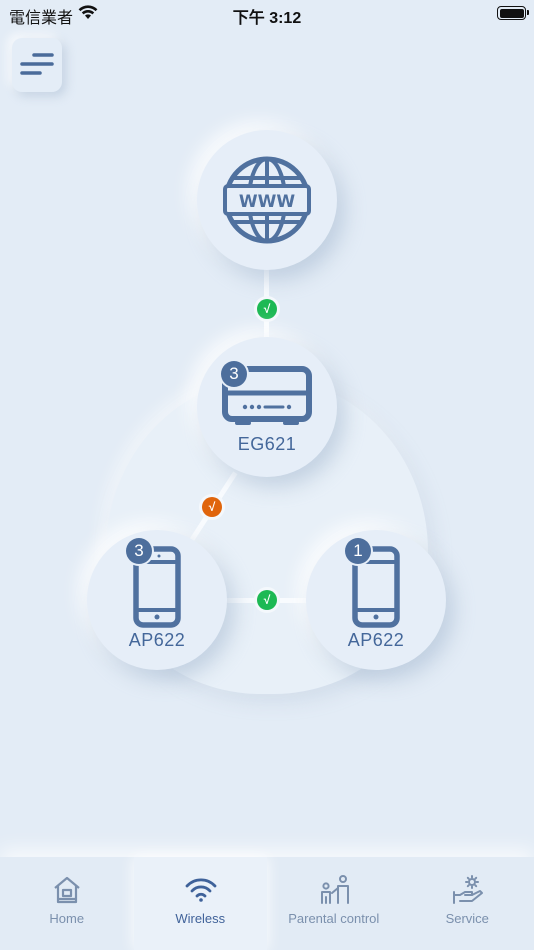 Image resolution: width=534 pixels, height=950 pixels. What do you see at coordinates (267, 444) in the screenshot?
I see `gateway-name: EG621` at bounding box center [267, 444].